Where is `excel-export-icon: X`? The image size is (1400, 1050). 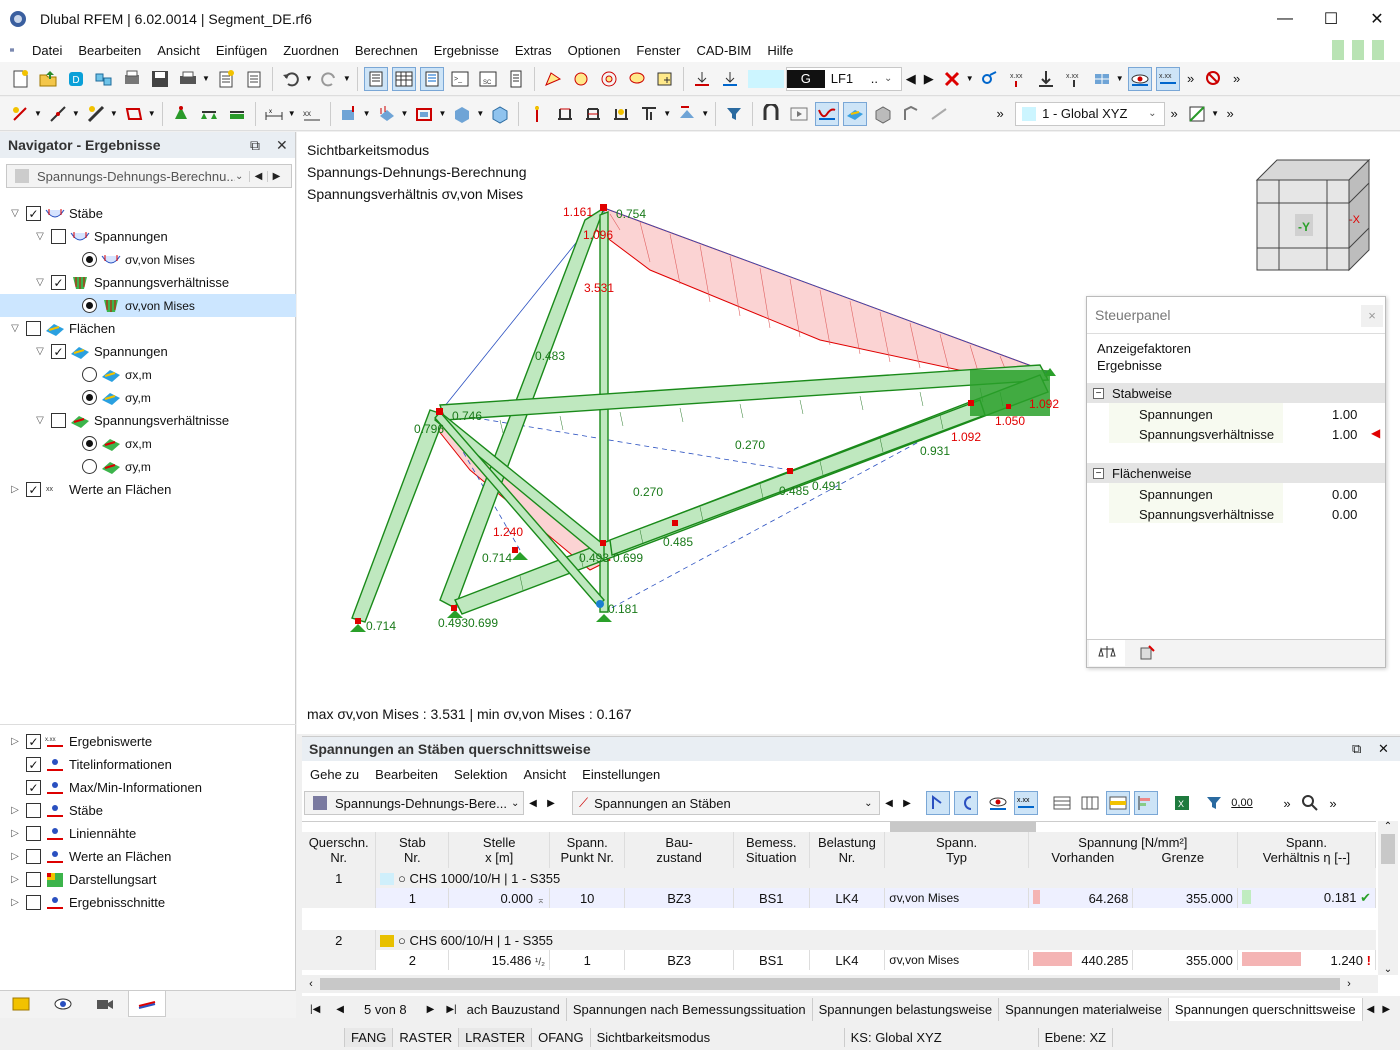
excel-export-icon: X is located at coordinates (1182, 803).